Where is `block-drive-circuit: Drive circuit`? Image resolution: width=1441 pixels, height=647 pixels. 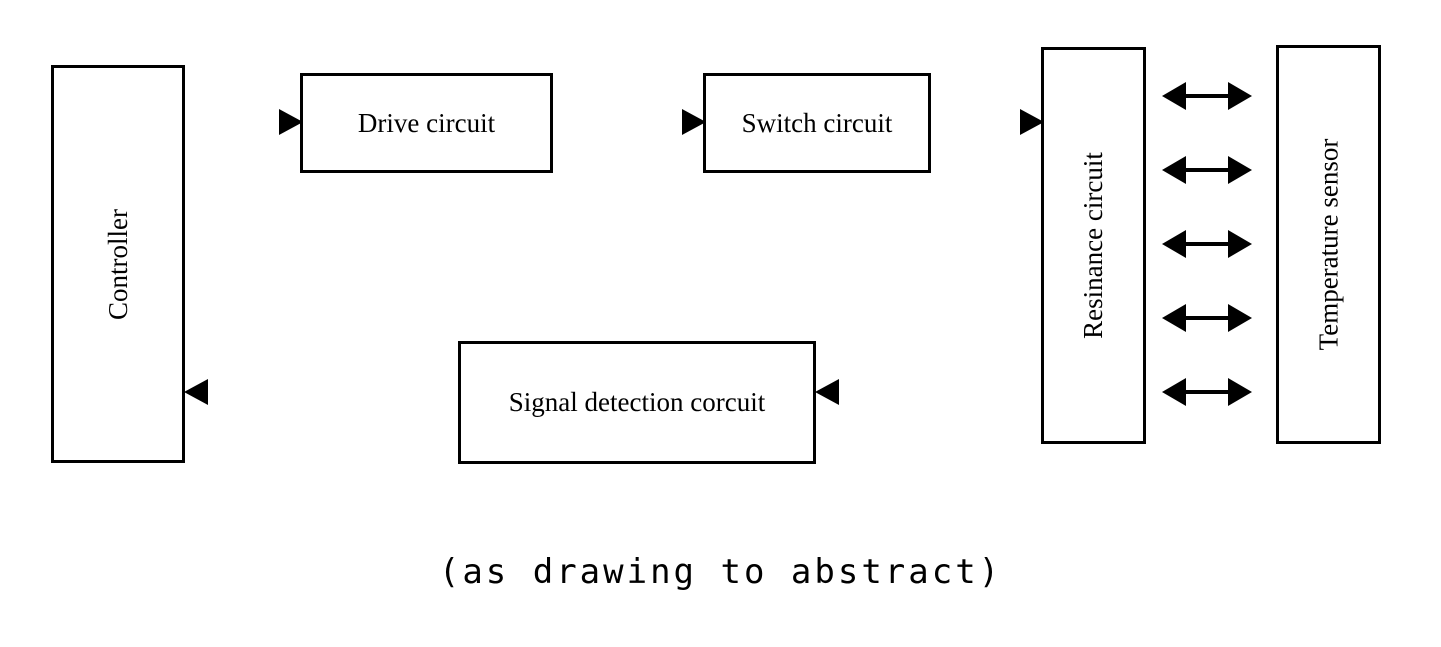 block-drive-circuit: Drive circuit is located at coordinates (426, 123).